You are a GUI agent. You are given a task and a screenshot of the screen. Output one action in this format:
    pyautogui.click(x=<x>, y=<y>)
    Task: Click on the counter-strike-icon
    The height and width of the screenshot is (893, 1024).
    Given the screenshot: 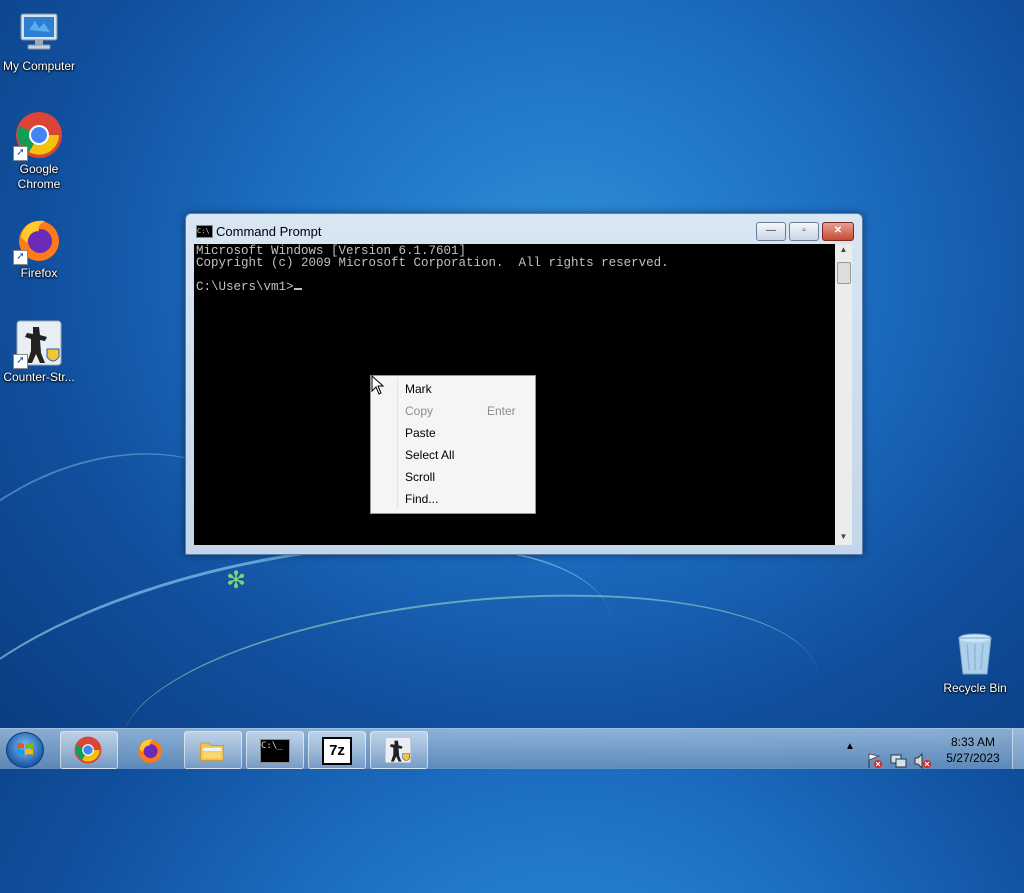 What is the action you would take?
    pyautogui.click(x=398, y=750)
    